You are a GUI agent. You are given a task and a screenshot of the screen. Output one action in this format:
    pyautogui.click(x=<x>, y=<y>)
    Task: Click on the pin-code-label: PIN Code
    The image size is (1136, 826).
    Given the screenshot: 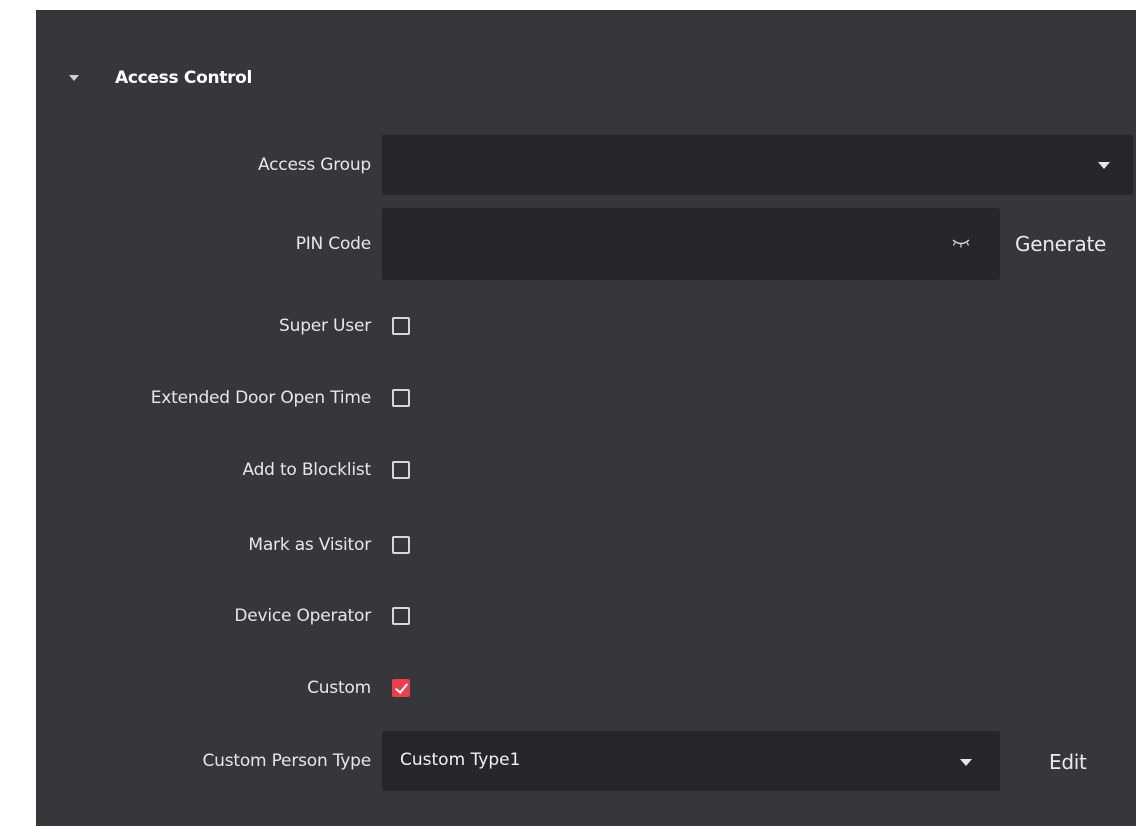 What is the action you would take?
    pyautogui.click(x=333, y=244)
    